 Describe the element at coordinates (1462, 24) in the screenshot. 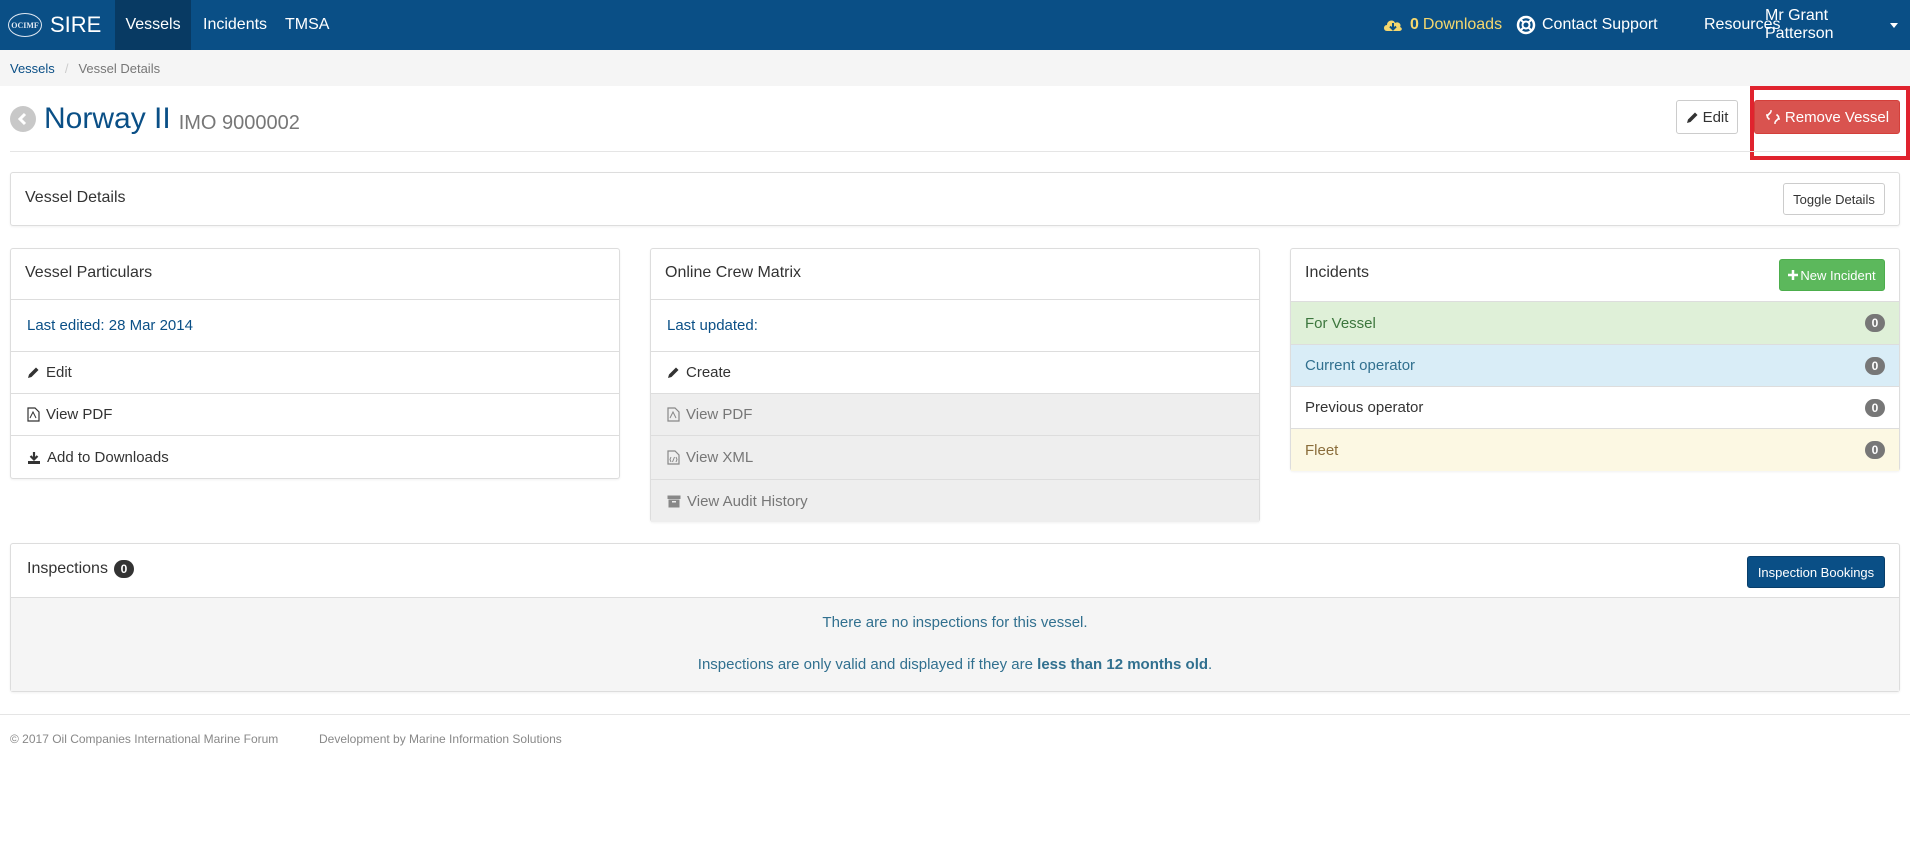

I see `downloads-label: Downloads` at that location.